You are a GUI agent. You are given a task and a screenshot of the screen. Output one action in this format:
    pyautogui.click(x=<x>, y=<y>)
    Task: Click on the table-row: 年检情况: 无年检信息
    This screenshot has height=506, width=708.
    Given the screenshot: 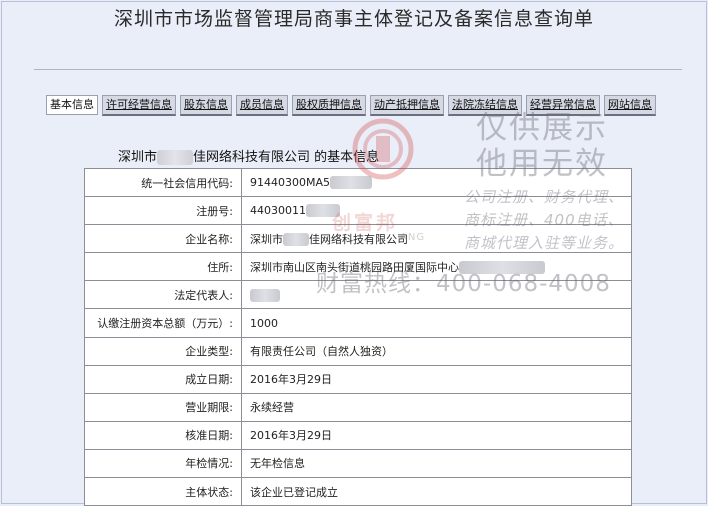 What is the action you would take?
    pyautogui.click(x=358, y=463)
    